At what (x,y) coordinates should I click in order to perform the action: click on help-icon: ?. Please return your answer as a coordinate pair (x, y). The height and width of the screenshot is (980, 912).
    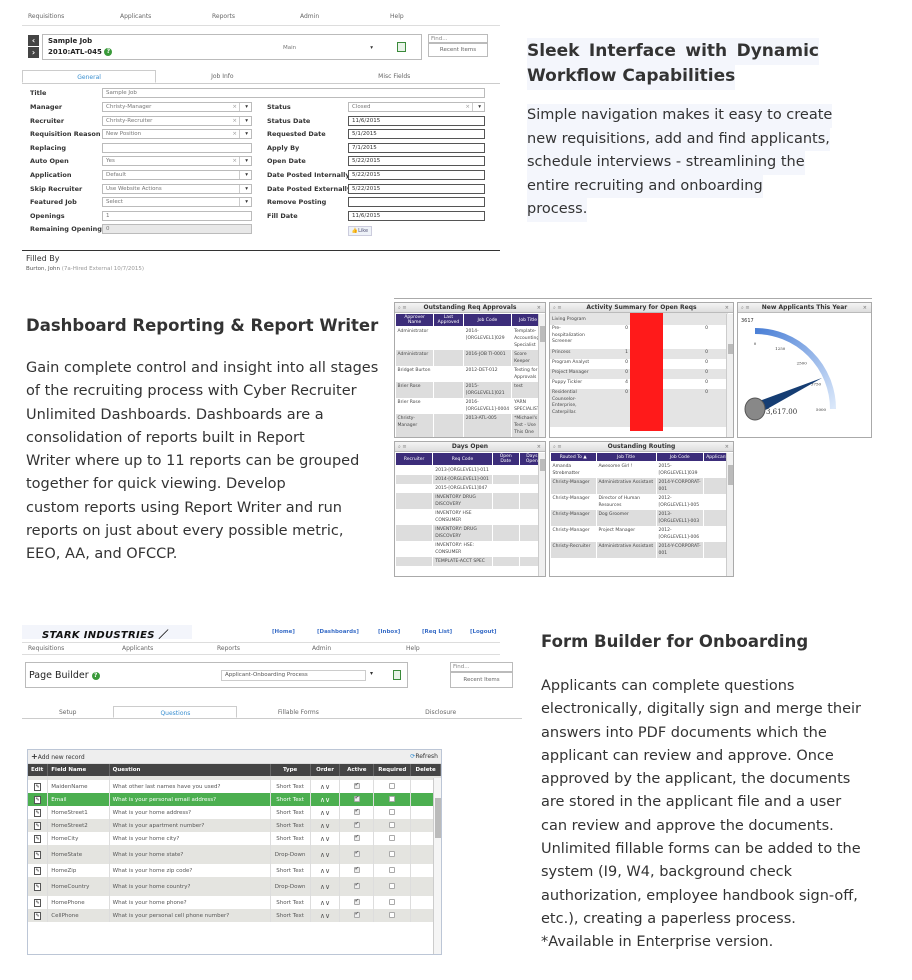
    Looking at the image, I should click on (95, 675).